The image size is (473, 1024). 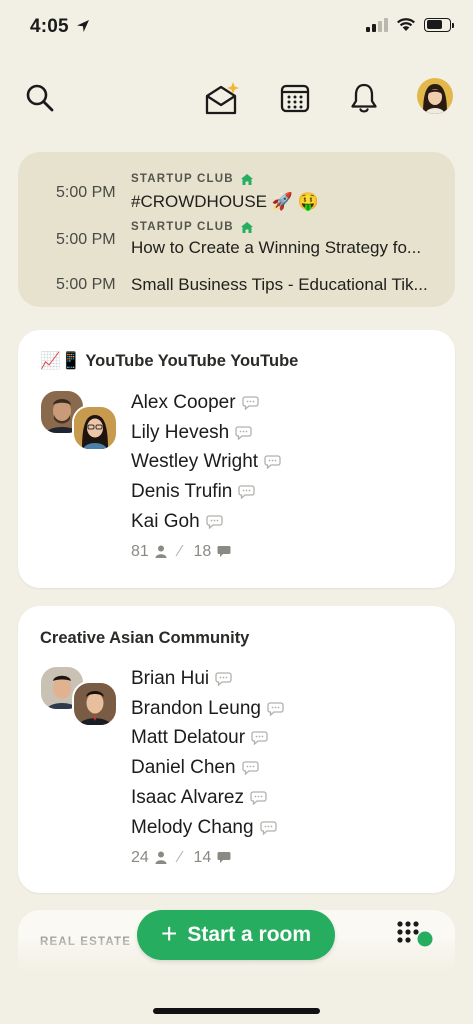 What do you see at coordinates (435, 96) in the screenshot?
I see `profile-avatar` at bounding box center [435, 96].